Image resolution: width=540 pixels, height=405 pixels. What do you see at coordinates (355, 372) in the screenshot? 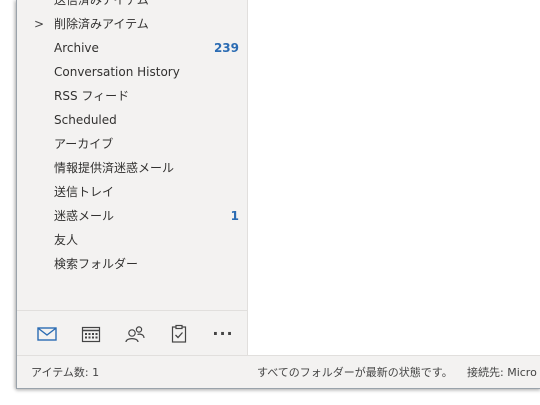
I see `sync-status: すべてのフォルダーが最新の状態です。` at bounding box center [355, 372].